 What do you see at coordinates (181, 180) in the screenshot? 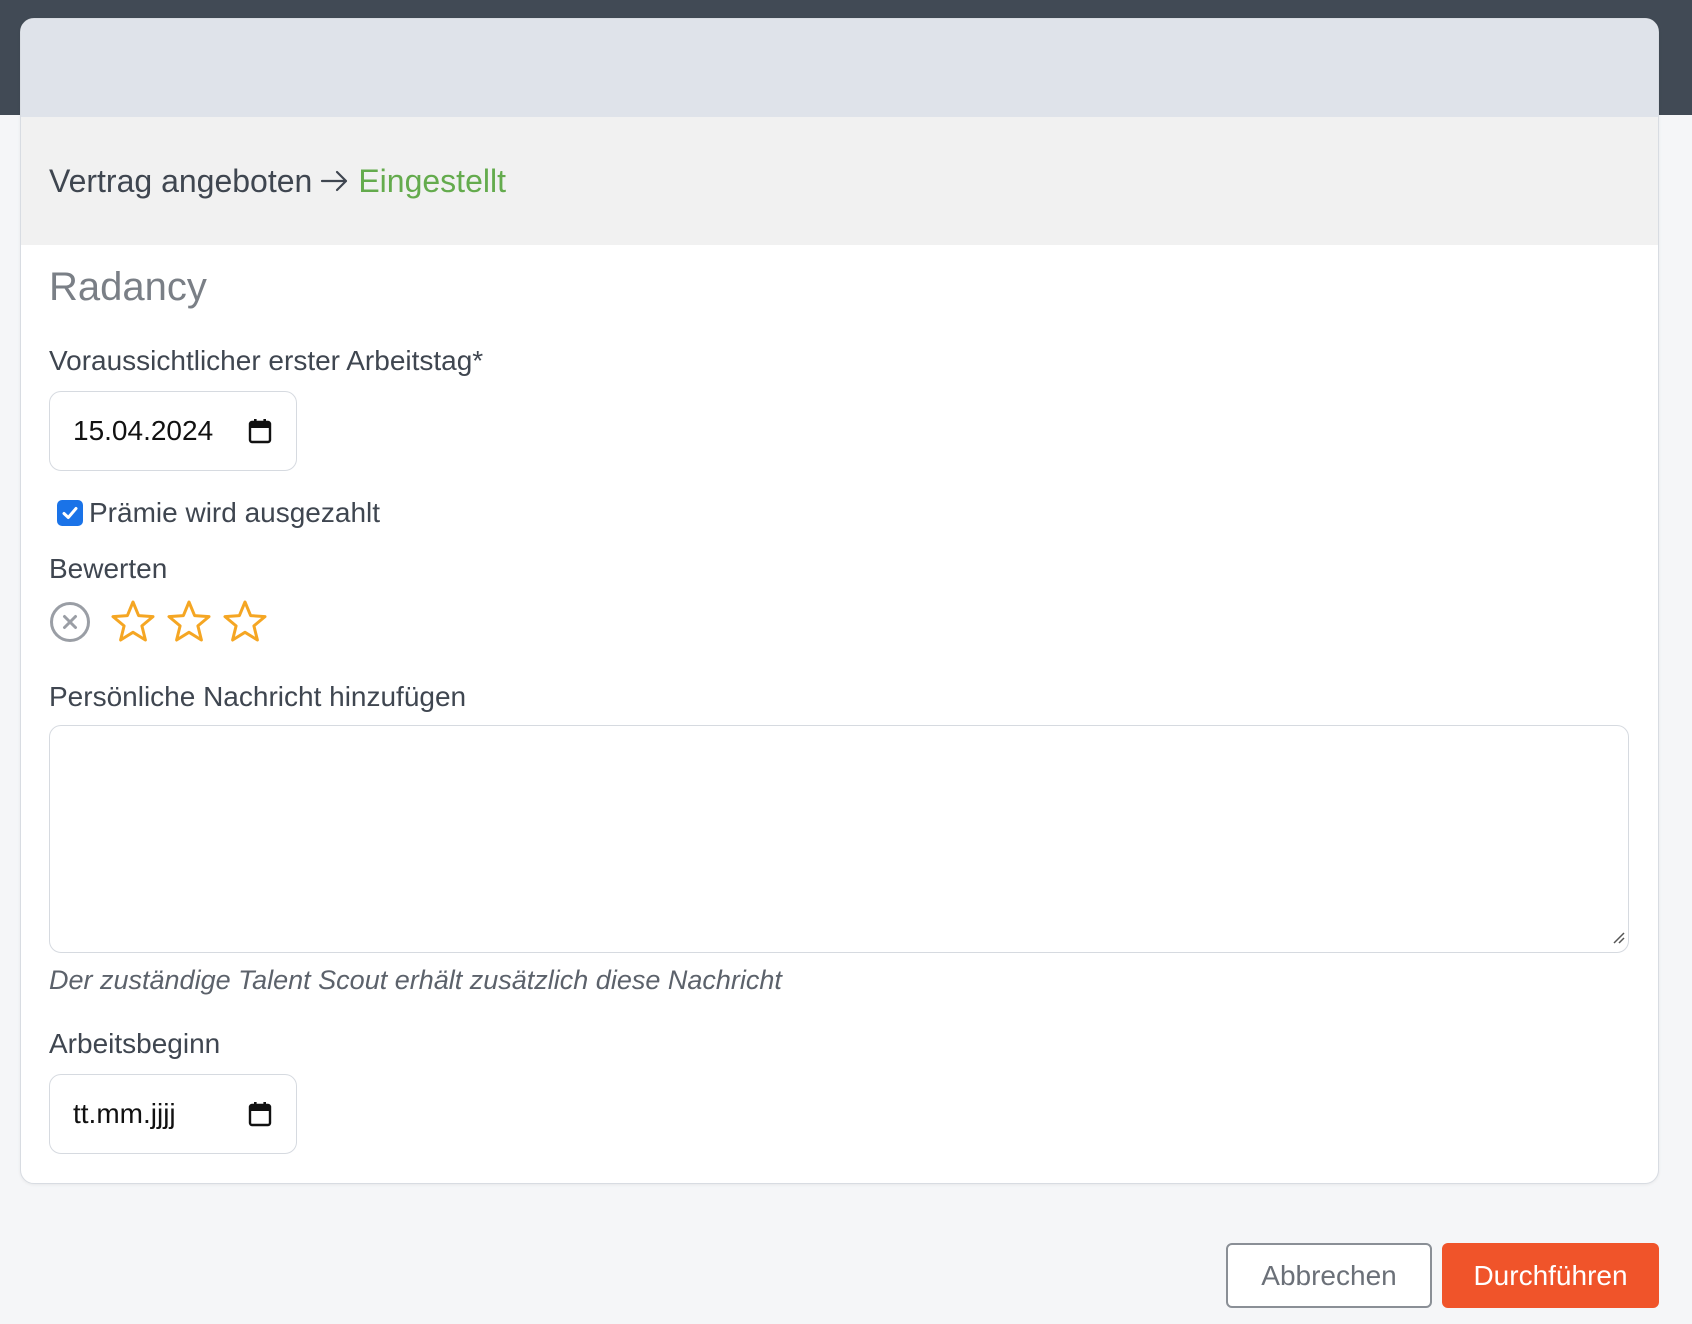
I see `status-from: Vertrag angeboten` at bounding box center [181, 180].